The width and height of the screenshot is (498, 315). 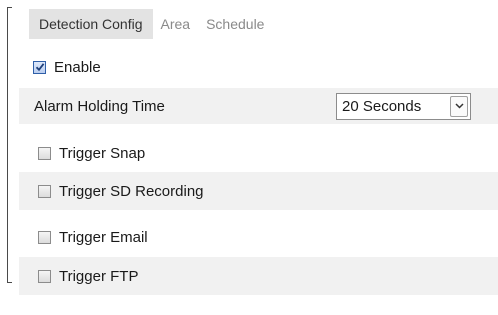 I want to click on trigger-email-row: Trigger Email, so click(x=258, y=237).